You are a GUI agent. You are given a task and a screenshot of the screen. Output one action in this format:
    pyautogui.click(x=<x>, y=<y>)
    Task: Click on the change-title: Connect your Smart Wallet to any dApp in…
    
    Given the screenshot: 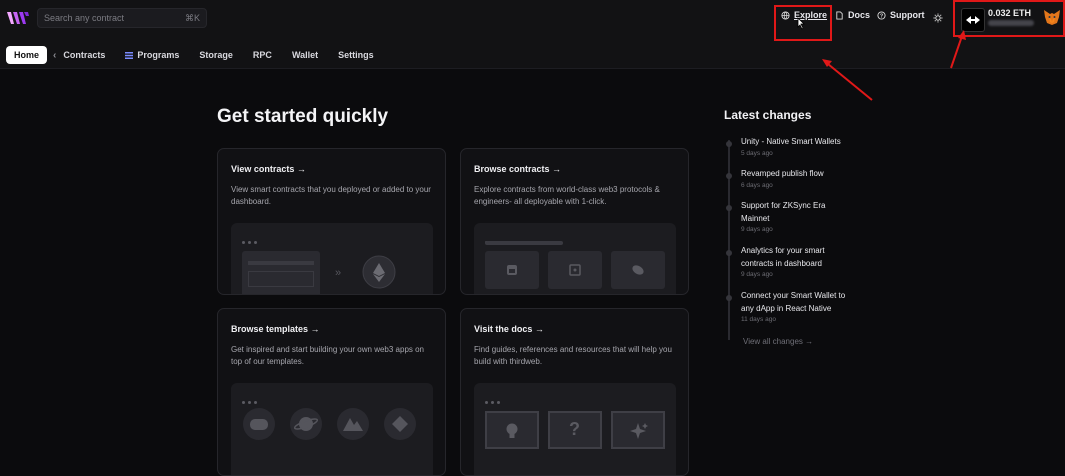 What is the action you would take?
    pyautogui.click(x=793, y=302)
    